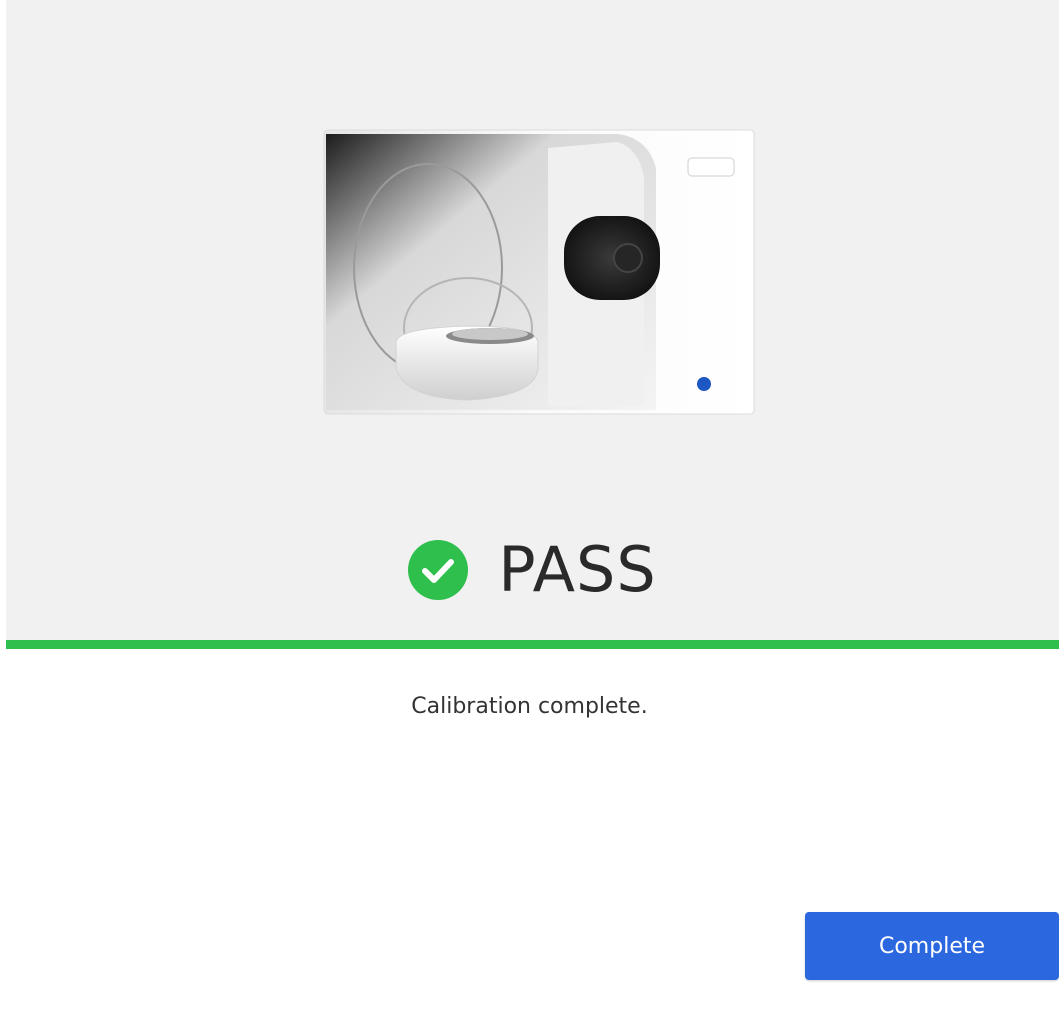  What do you see at coordinates (529, 706) in the screenshot?
I see `calibration-message: Calibration complete.` at bounding box center [529, 706].